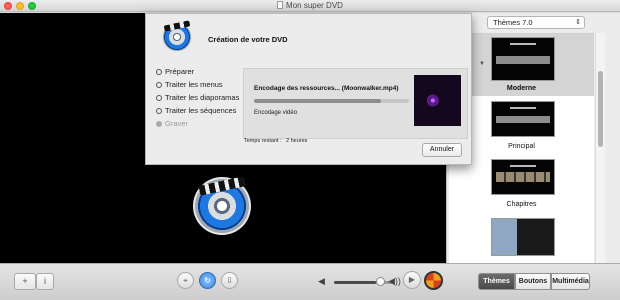 This screenshot has width=620, height=300. Describe the element at coordinates (321, 281) in the screenshot. I see `volume-low-icon: ◀` at that location.